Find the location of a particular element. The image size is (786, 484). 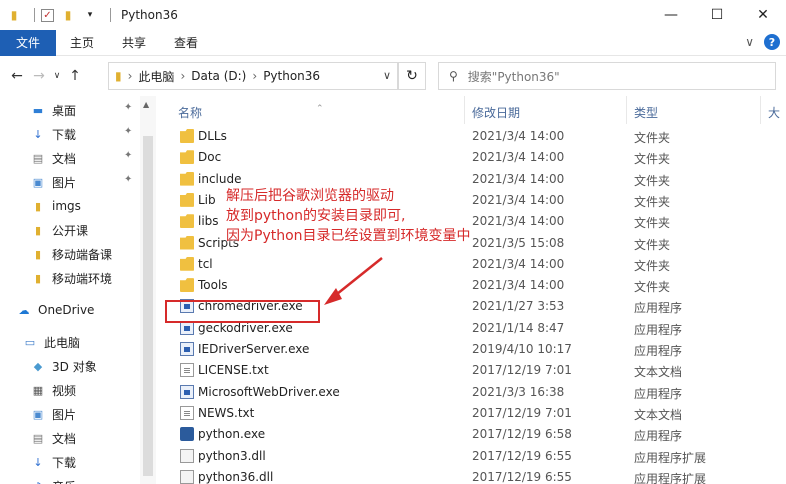

breadcrumb-this-pc: 此电脑 is located at coordinates (156, 76).